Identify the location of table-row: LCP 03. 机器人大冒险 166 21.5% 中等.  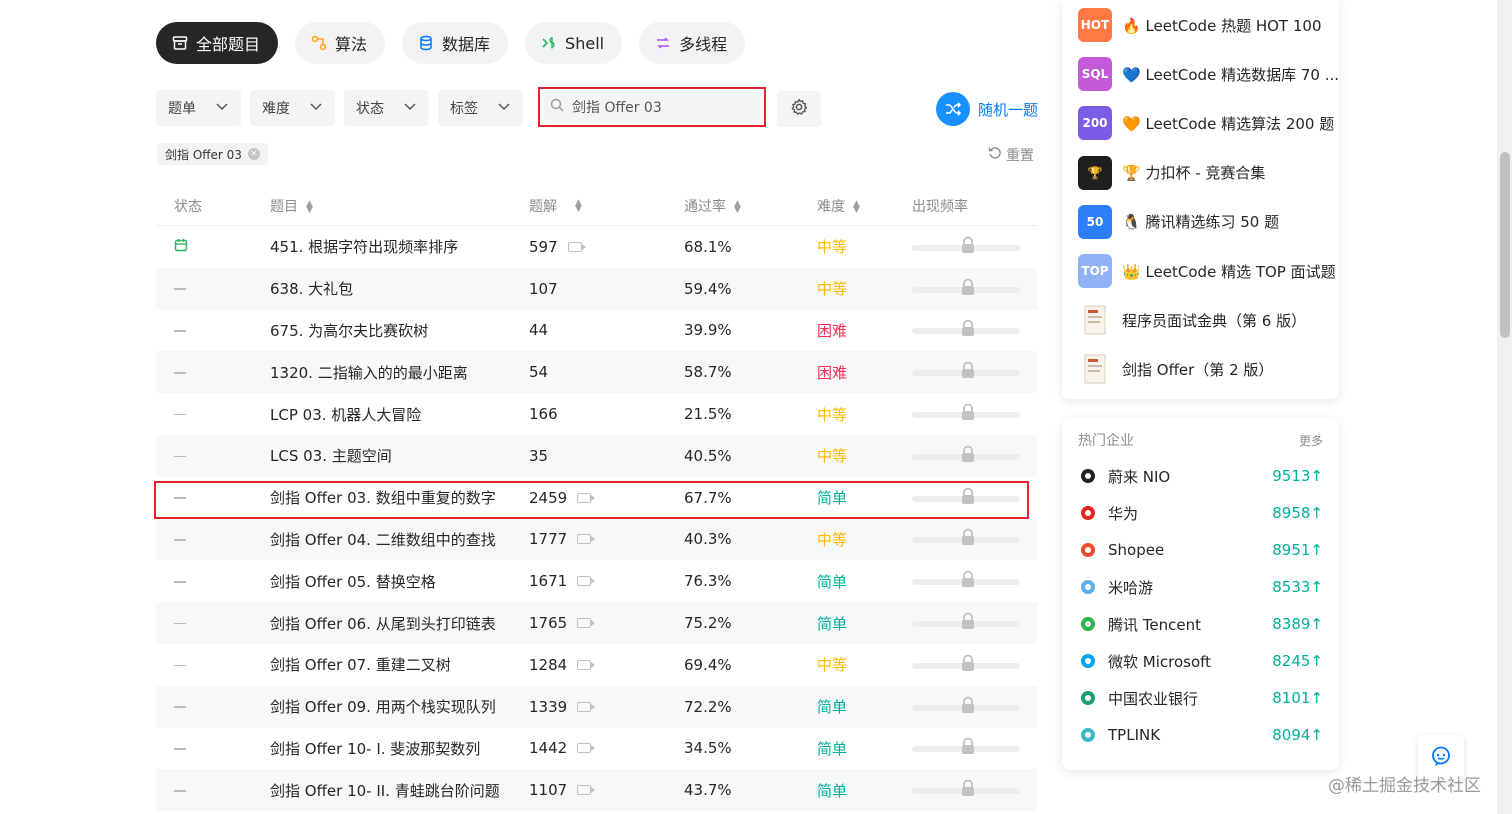
(596, 414).